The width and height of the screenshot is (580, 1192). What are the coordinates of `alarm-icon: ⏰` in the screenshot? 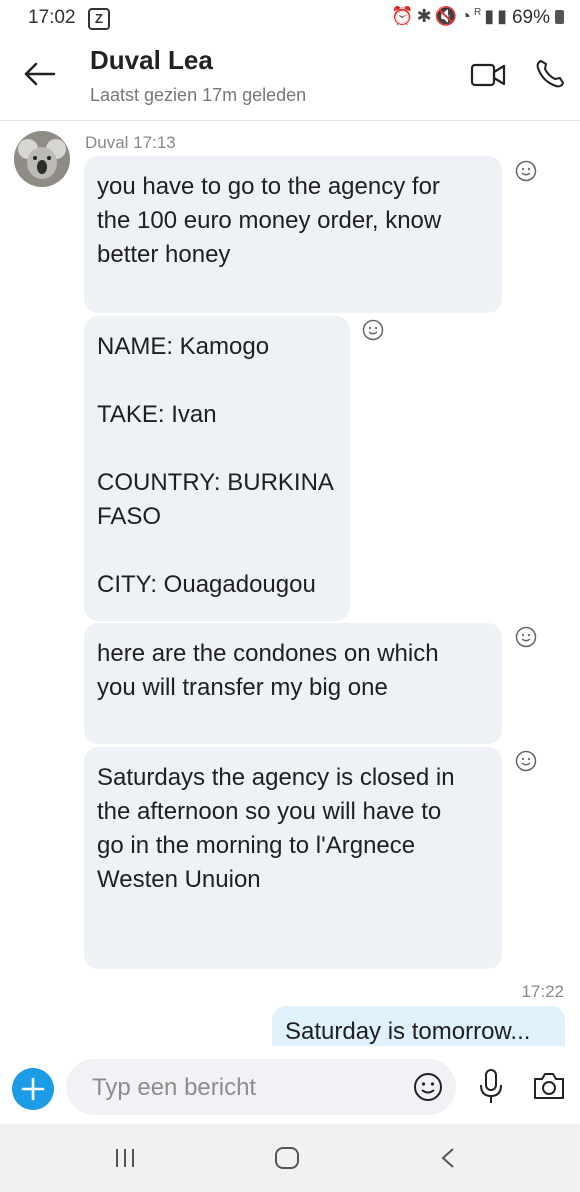 It's located at (404, 16).